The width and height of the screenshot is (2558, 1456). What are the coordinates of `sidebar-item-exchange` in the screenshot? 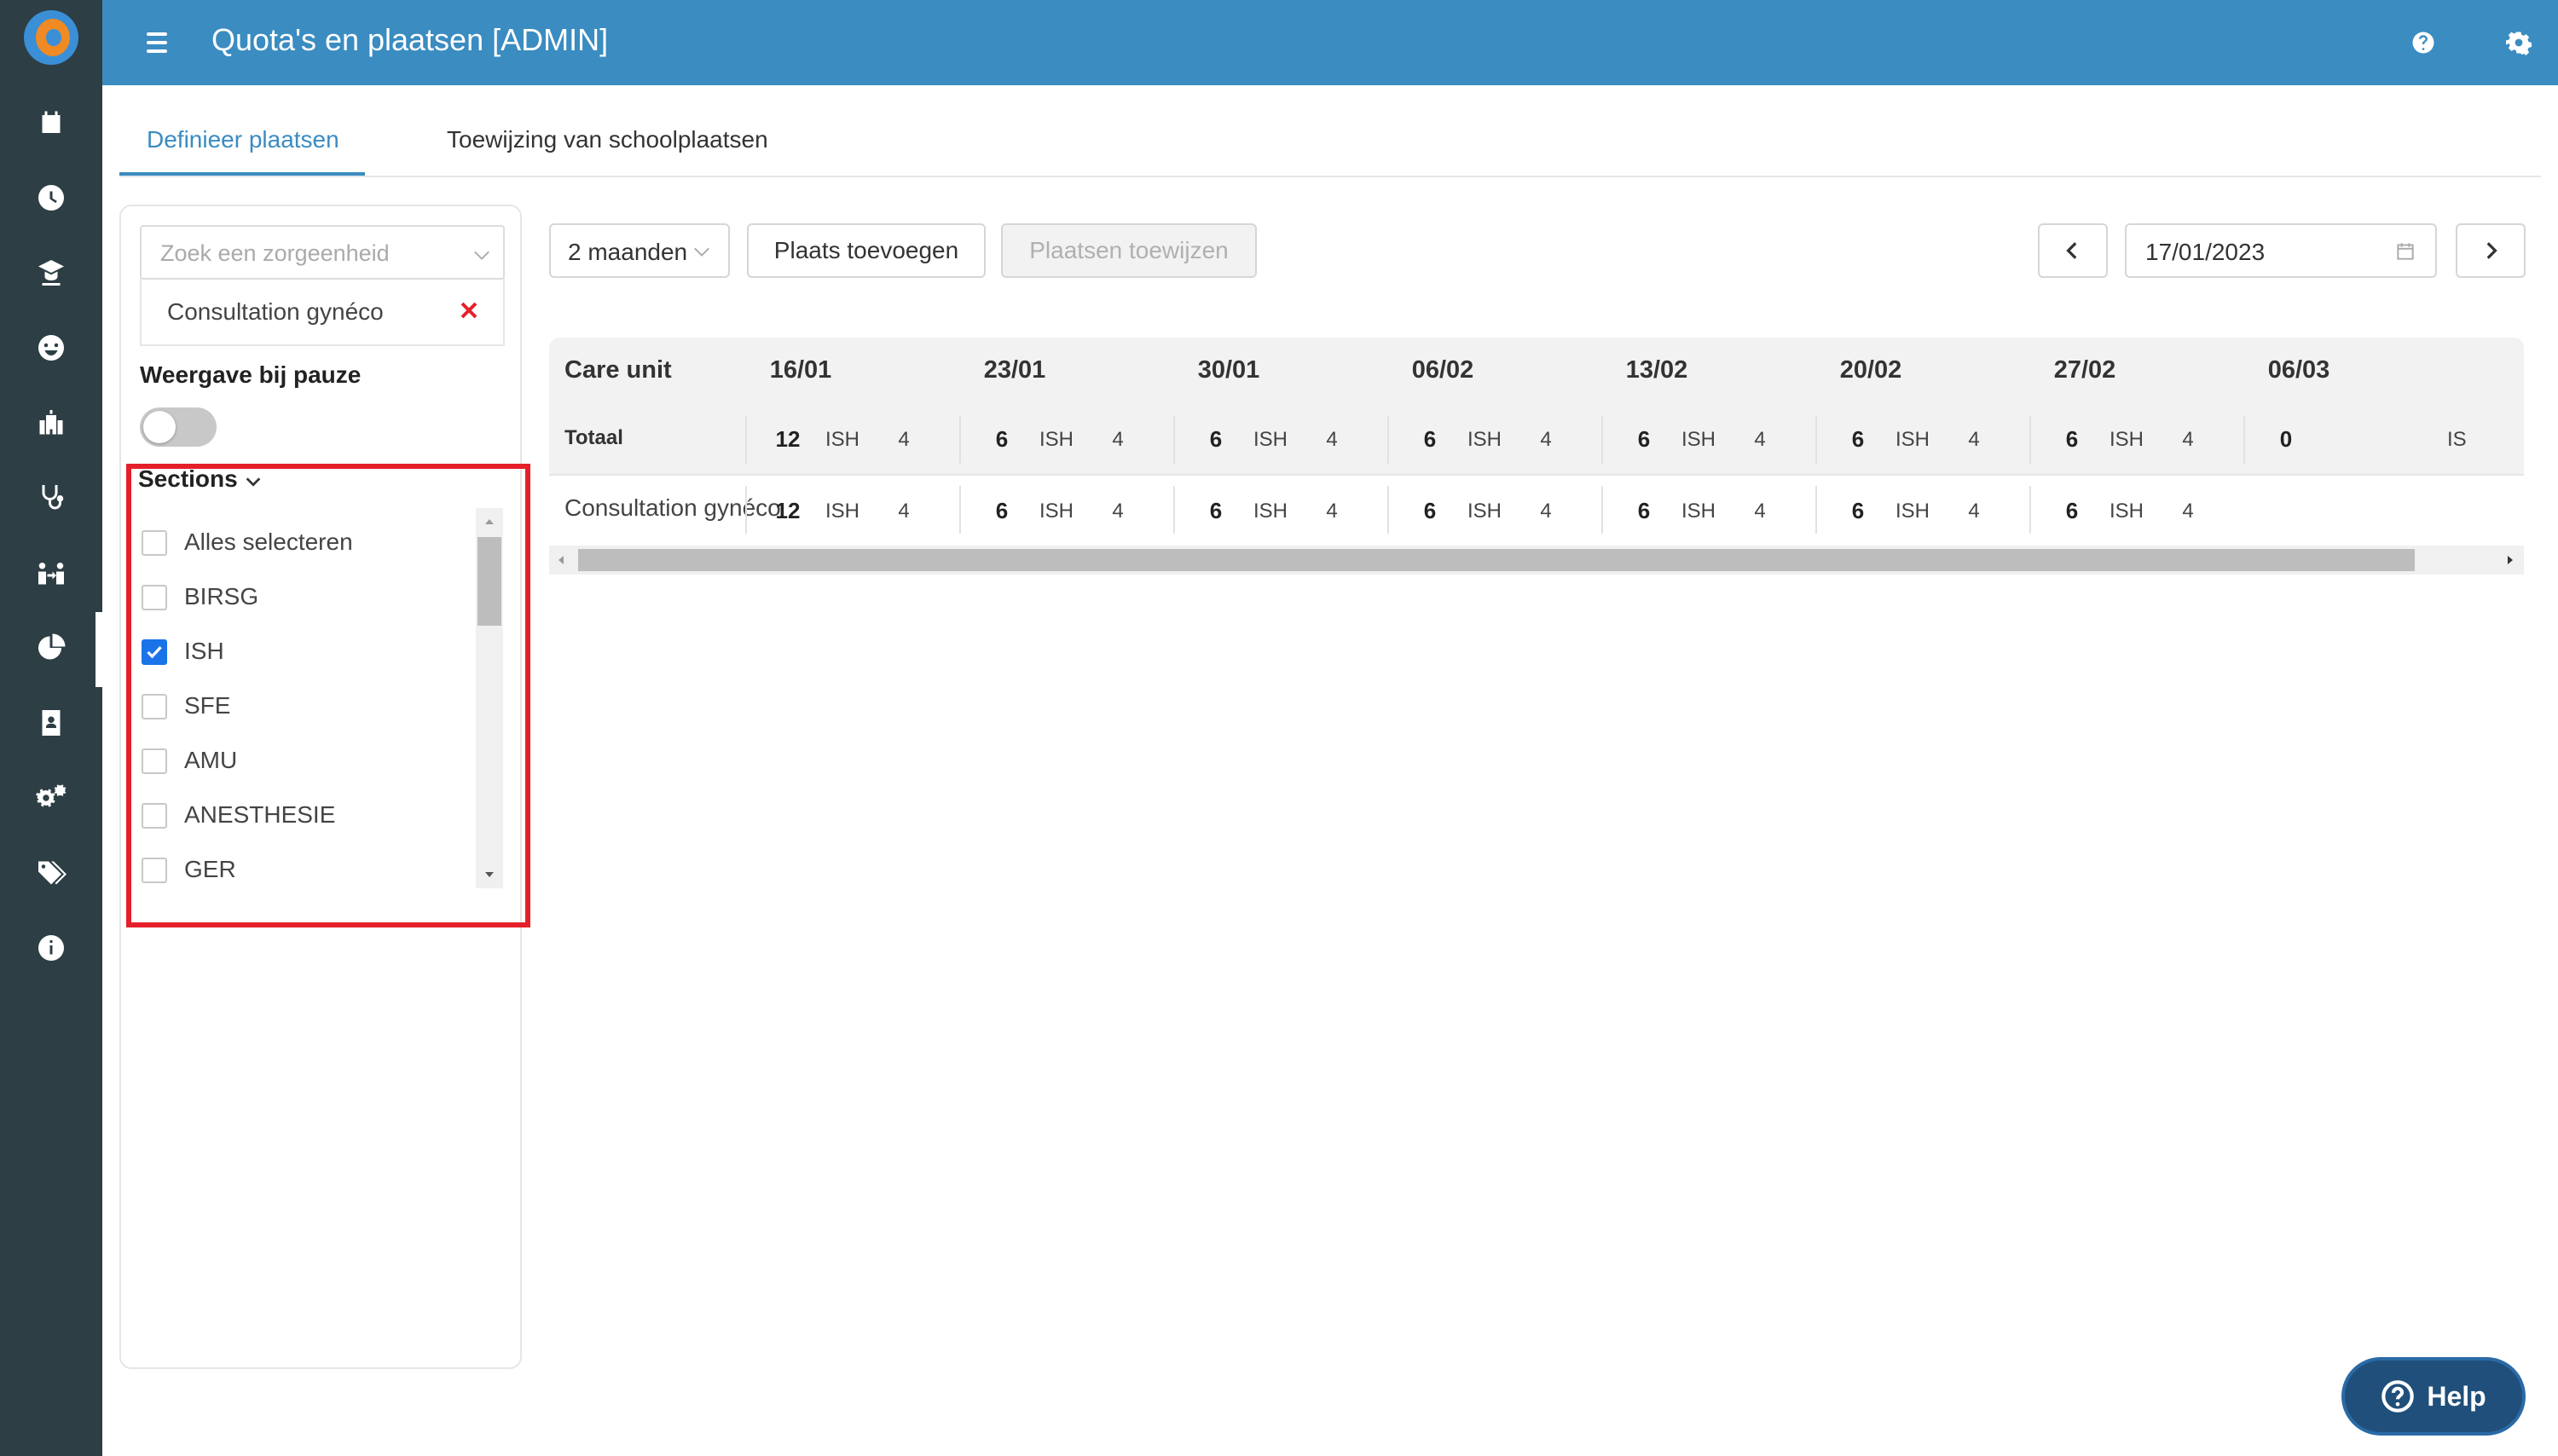 It's located at (51, 573).